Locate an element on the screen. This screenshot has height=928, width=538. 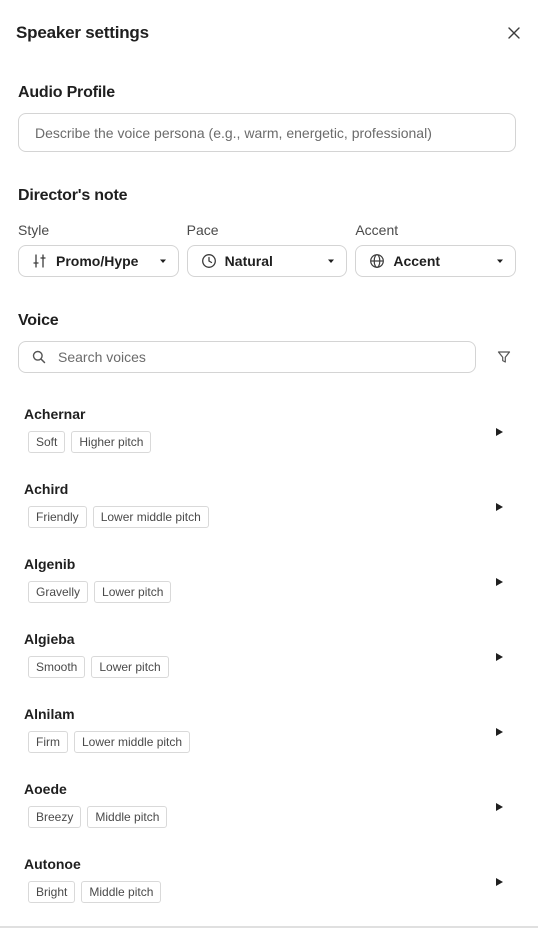
voice-tags: Smooth Lower pitch is located at coordinates (271, 667).